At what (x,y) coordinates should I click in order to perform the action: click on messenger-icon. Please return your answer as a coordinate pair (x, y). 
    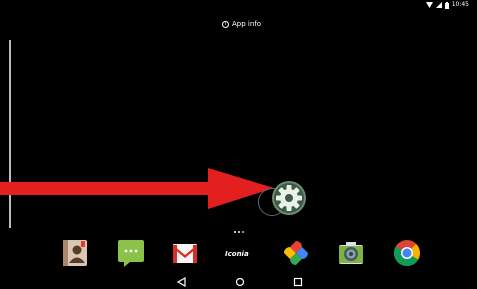
    Looking at the image, I should click on (131, 253).